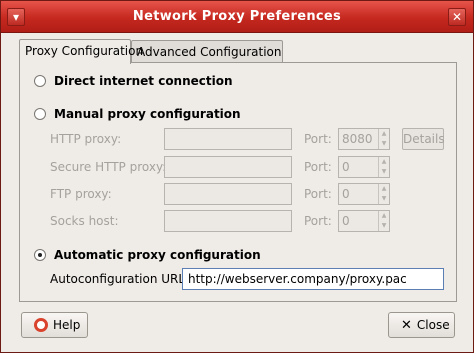 This screenshot has width=474, height=353. Describe the element at coordinates (318, 194) in the screenshot. I see `ftp-port-label: Port:` at that location.